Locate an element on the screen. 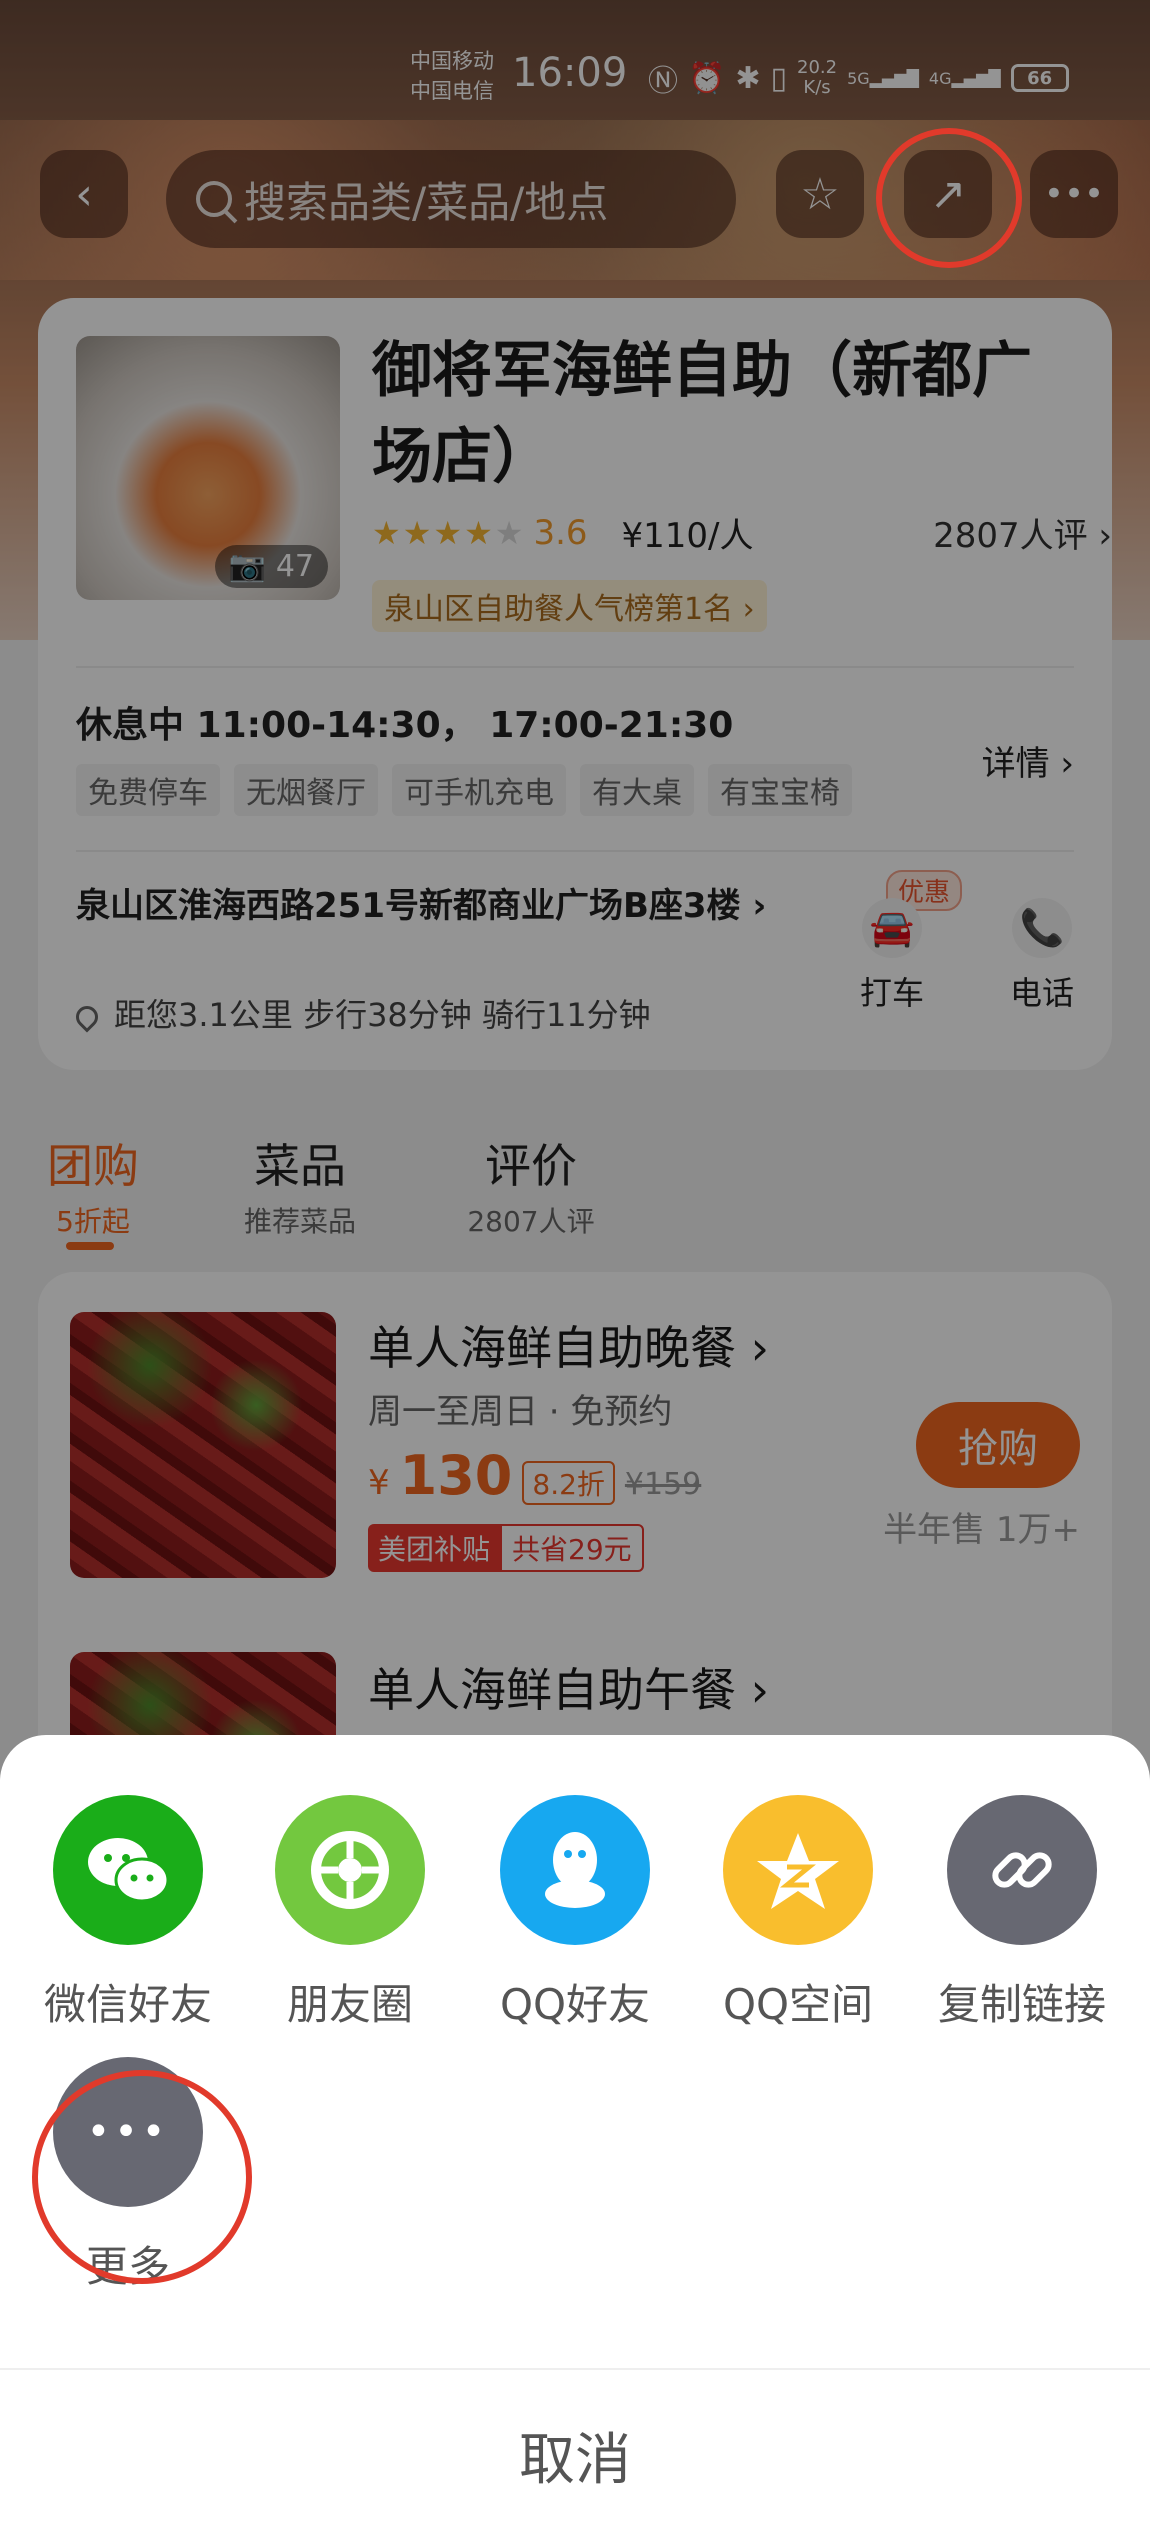 The height and width of the screenshot is (2522, 1150). qzone-icon is located at coordinates (798, 1870).